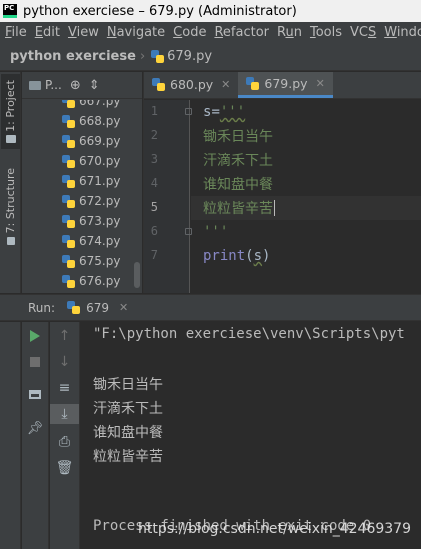 The width and height of the screenshot is (421, 549). I want to click on menu-mnemonic: W, so click(390, 32).